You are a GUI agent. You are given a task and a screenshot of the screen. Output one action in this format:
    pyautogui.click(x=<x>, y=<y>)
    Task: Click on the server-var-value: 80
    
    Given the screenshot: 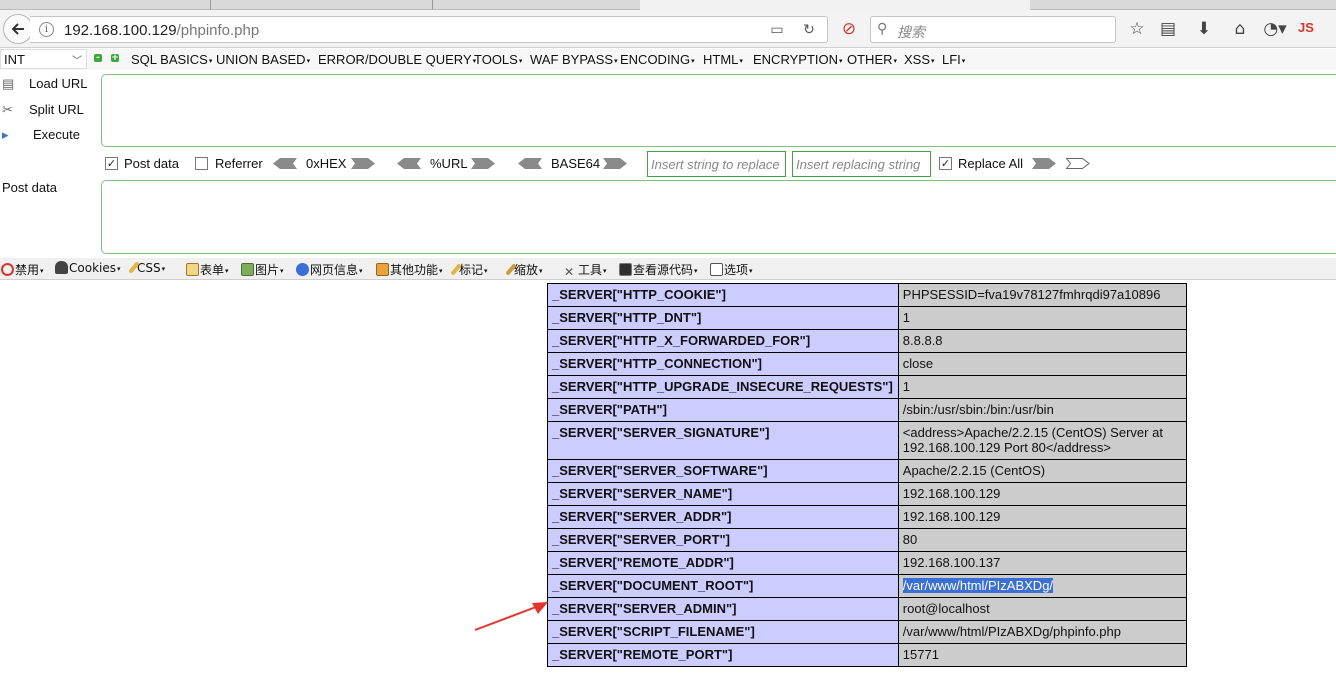 What is the action you would take?
    pyautogui.click(x=1042, y=540)
    